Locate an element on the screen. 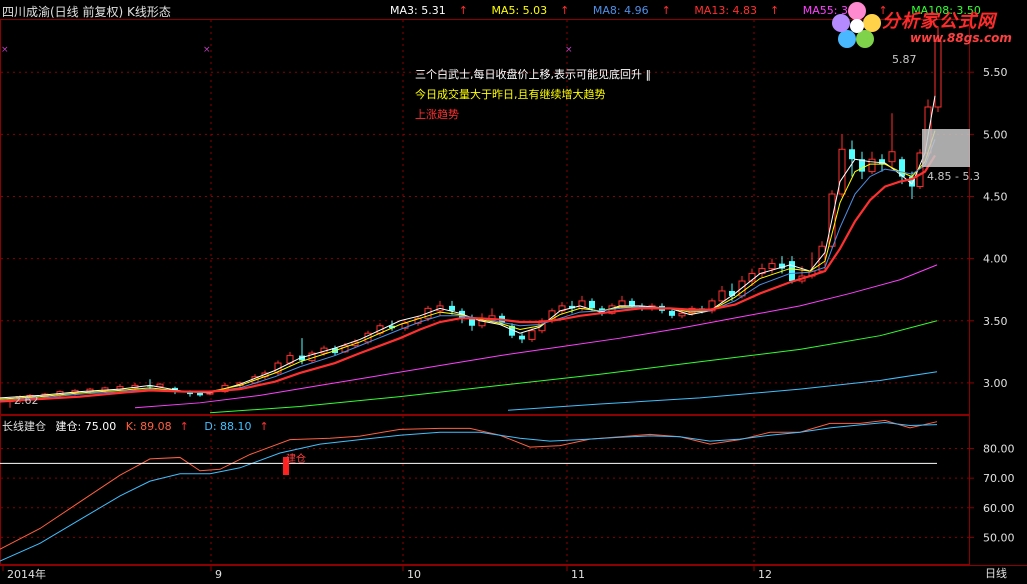 The height and width of the screenshot is (584, 1027). x-tick-label: 11 is located at coordinates (578, 574).